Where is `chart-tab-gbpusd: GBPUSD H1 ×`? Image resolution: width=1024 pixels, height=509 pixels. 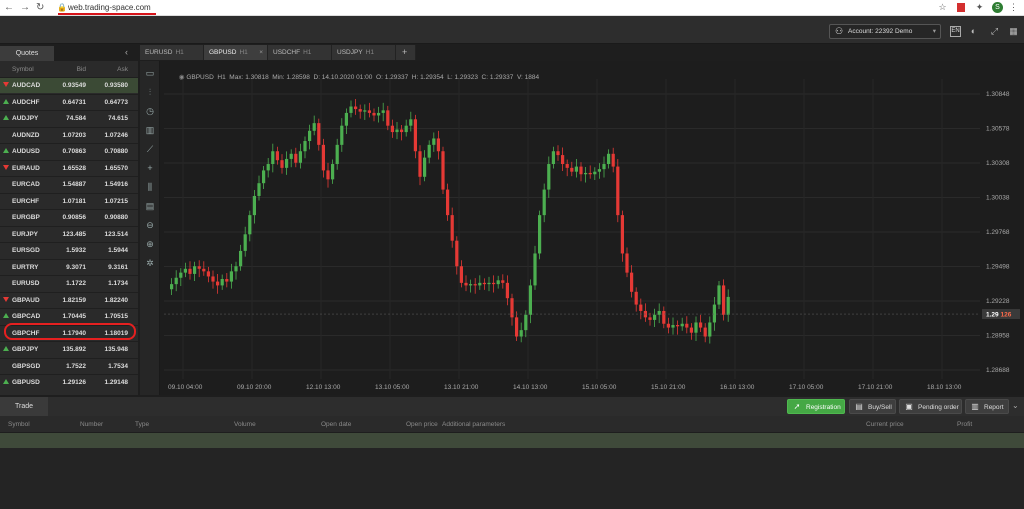 chart-tab-gbpusd: GBPUSD H1 × is located at coordinates (236, 52).